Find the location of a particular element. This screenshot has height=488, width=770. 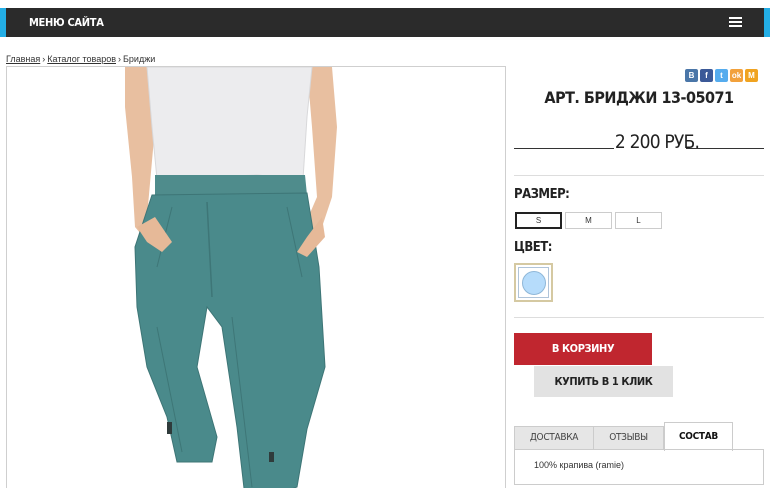

size-label: РАЗМЕР: is located at coordinates (542, 194).